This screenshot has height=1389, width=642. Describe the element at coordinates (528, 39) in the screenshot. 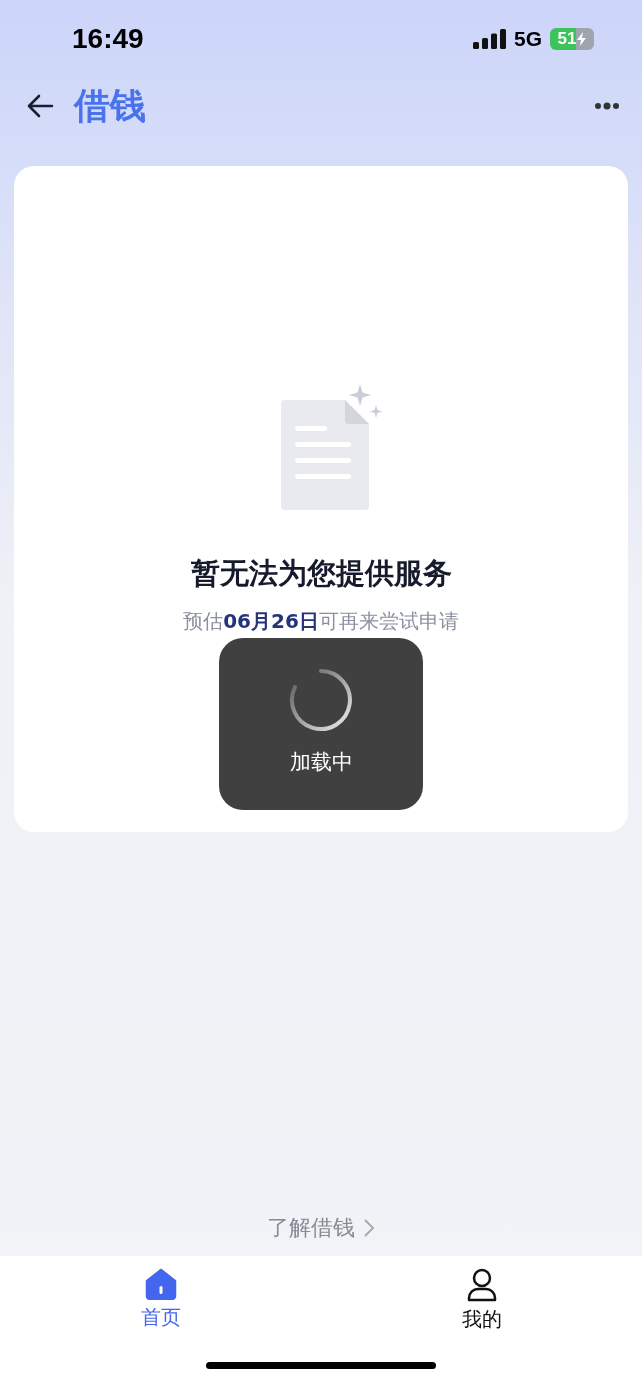

I see `network-label: 5G` at that location.